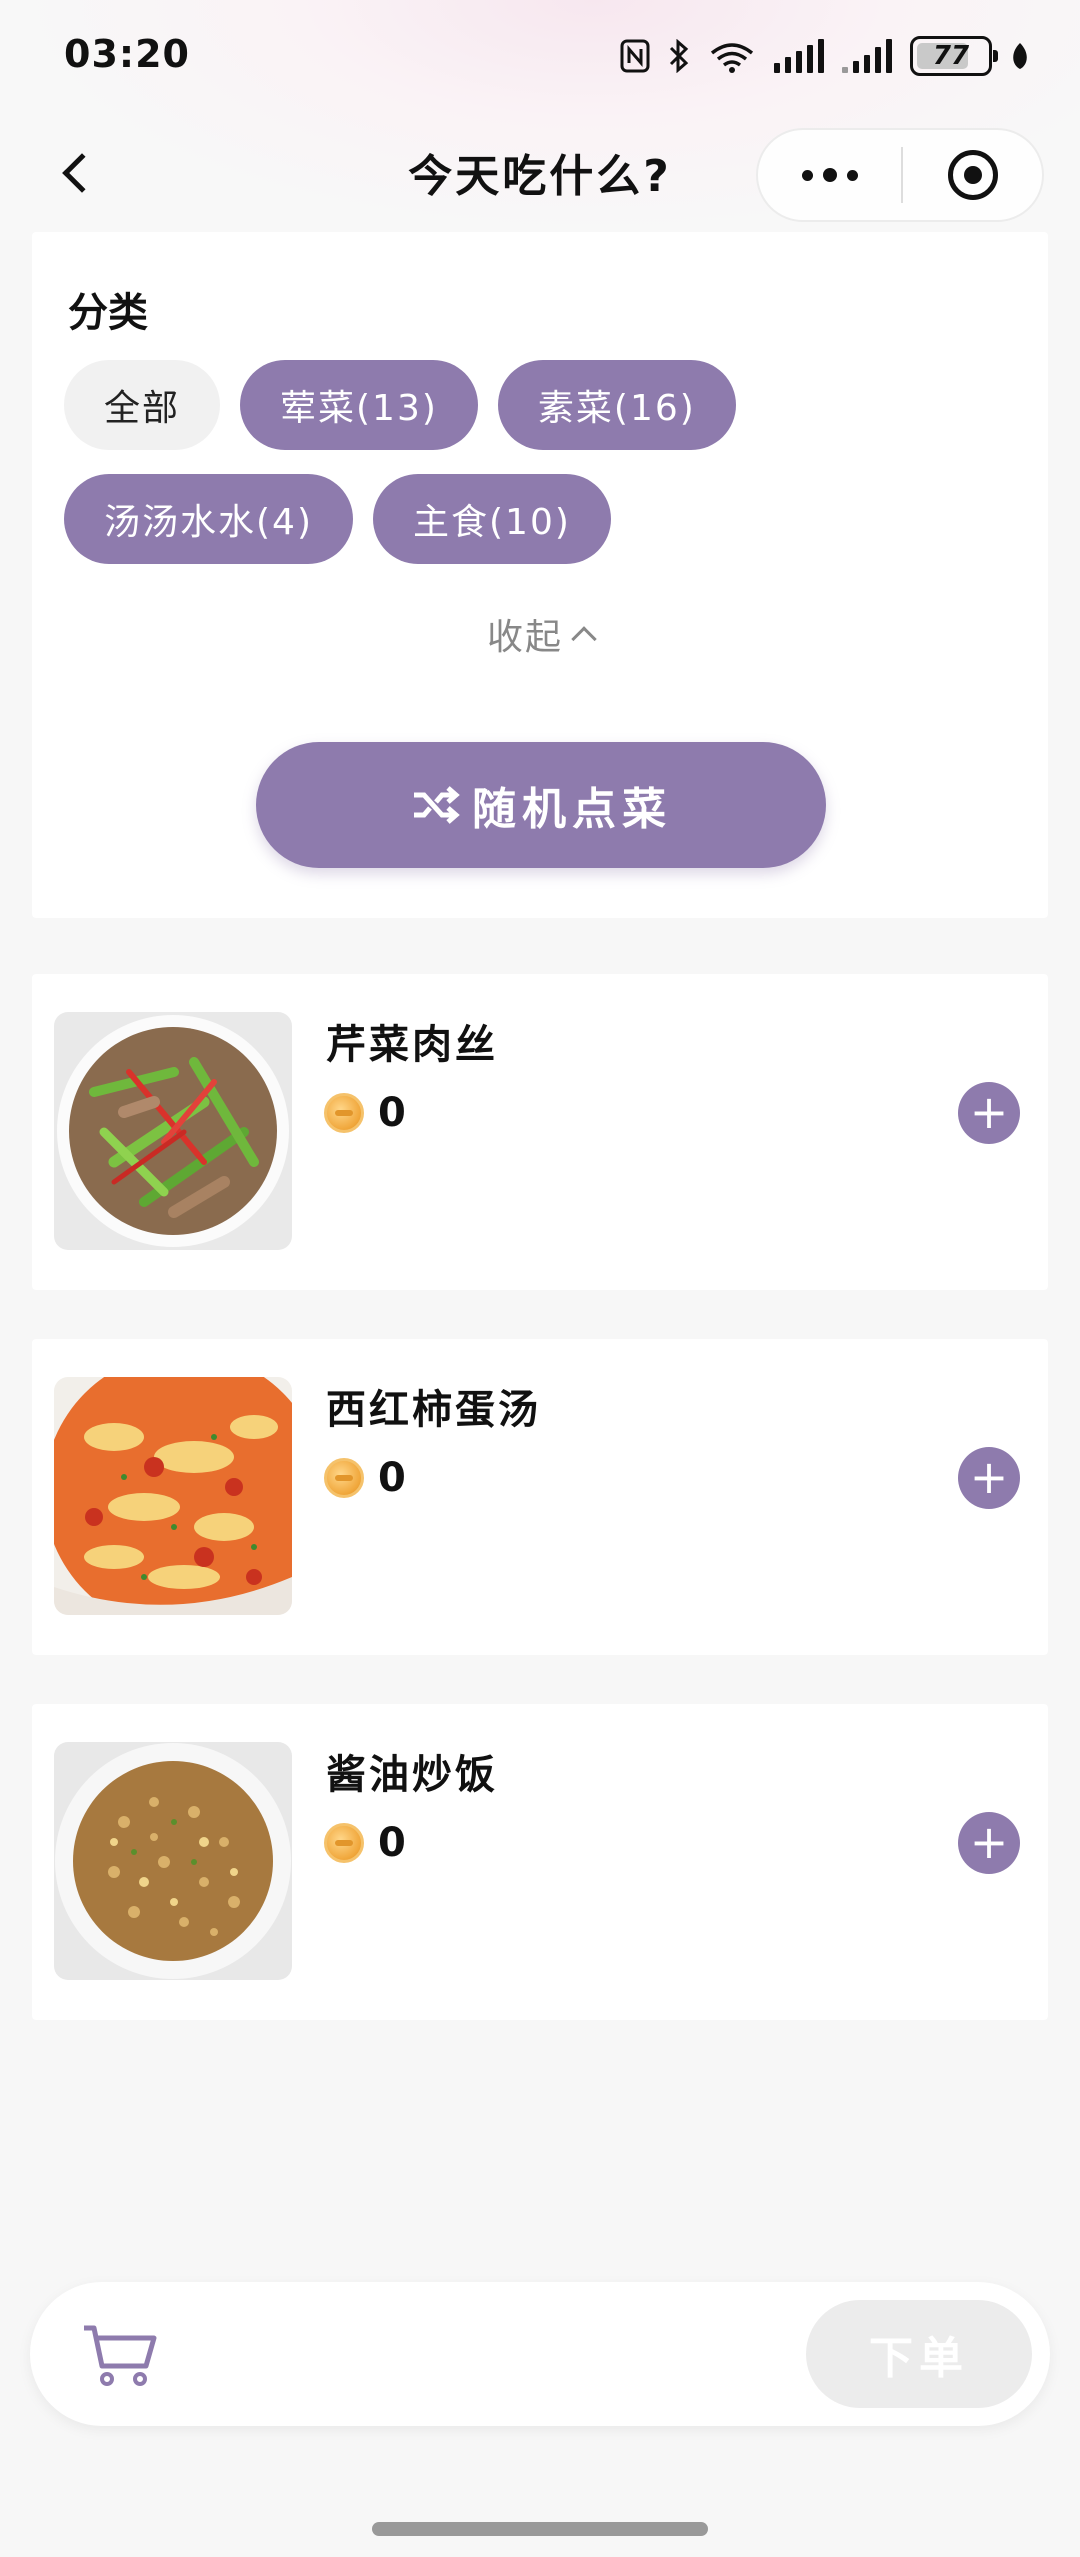  Describe the element at coordinates (437, 805) in the screenshot. I see `shuffle-icon` at that location.